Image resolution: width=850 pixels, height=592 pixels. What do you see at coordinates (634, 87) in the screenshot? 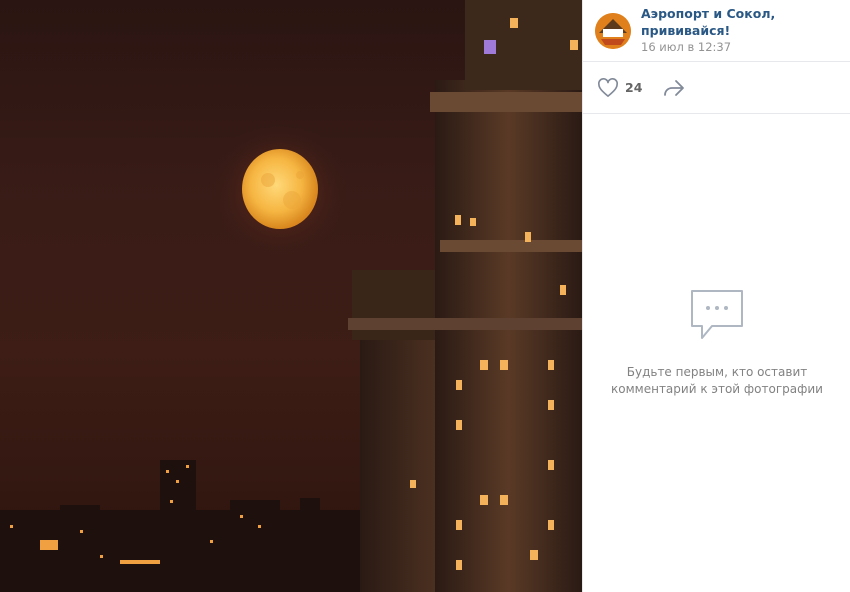
I see `like-count: 24` at bounding box center [634, 87].